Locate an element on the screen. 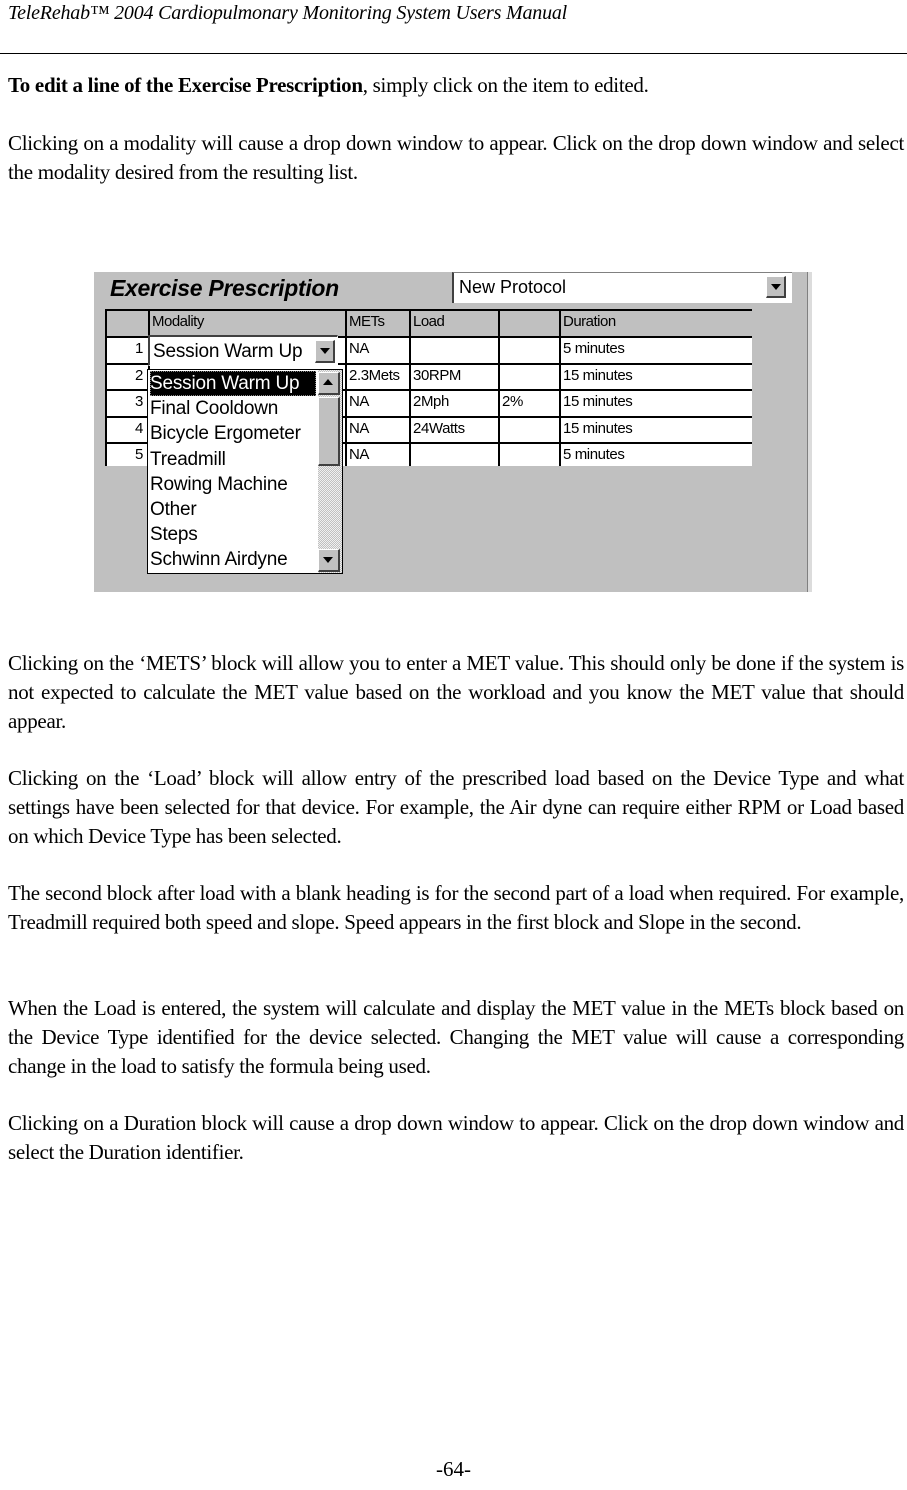 The height and width of the screenshot is (1490, 907). grid-cell-num: 4 is located at coordinates (126, 429).